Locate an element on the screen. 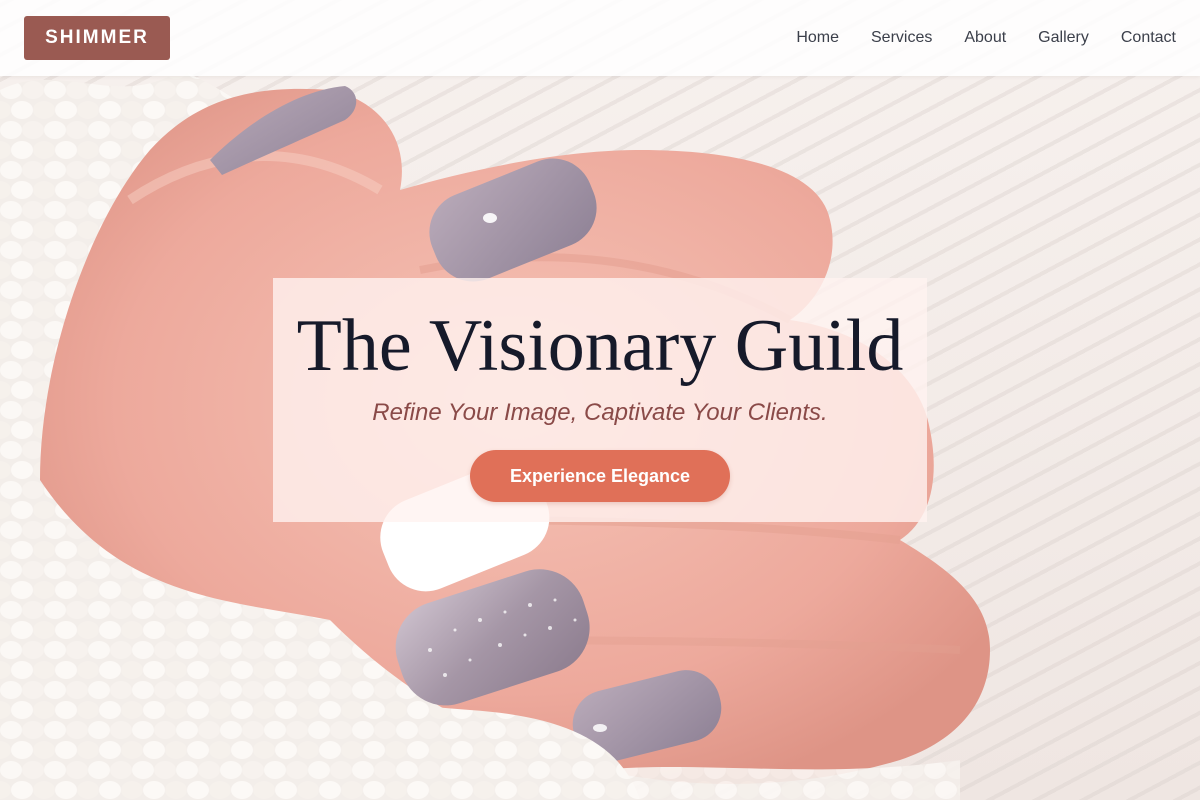 The image size is (1200, 800). experience-elegance-button: Experience Elegance is located at coordinates (600, 476).